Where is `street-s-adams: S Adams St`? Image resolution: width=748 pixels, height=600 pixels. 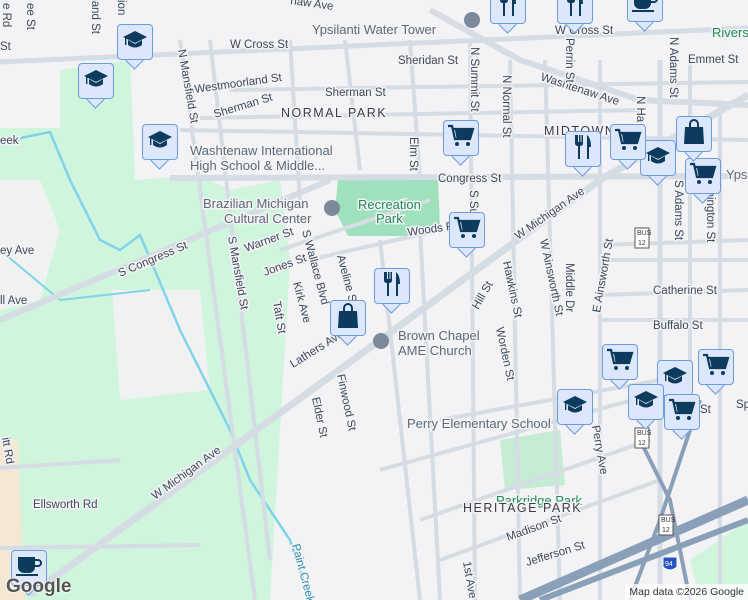 street-s-adams: S Adams St is located at coordinates (678, 210).